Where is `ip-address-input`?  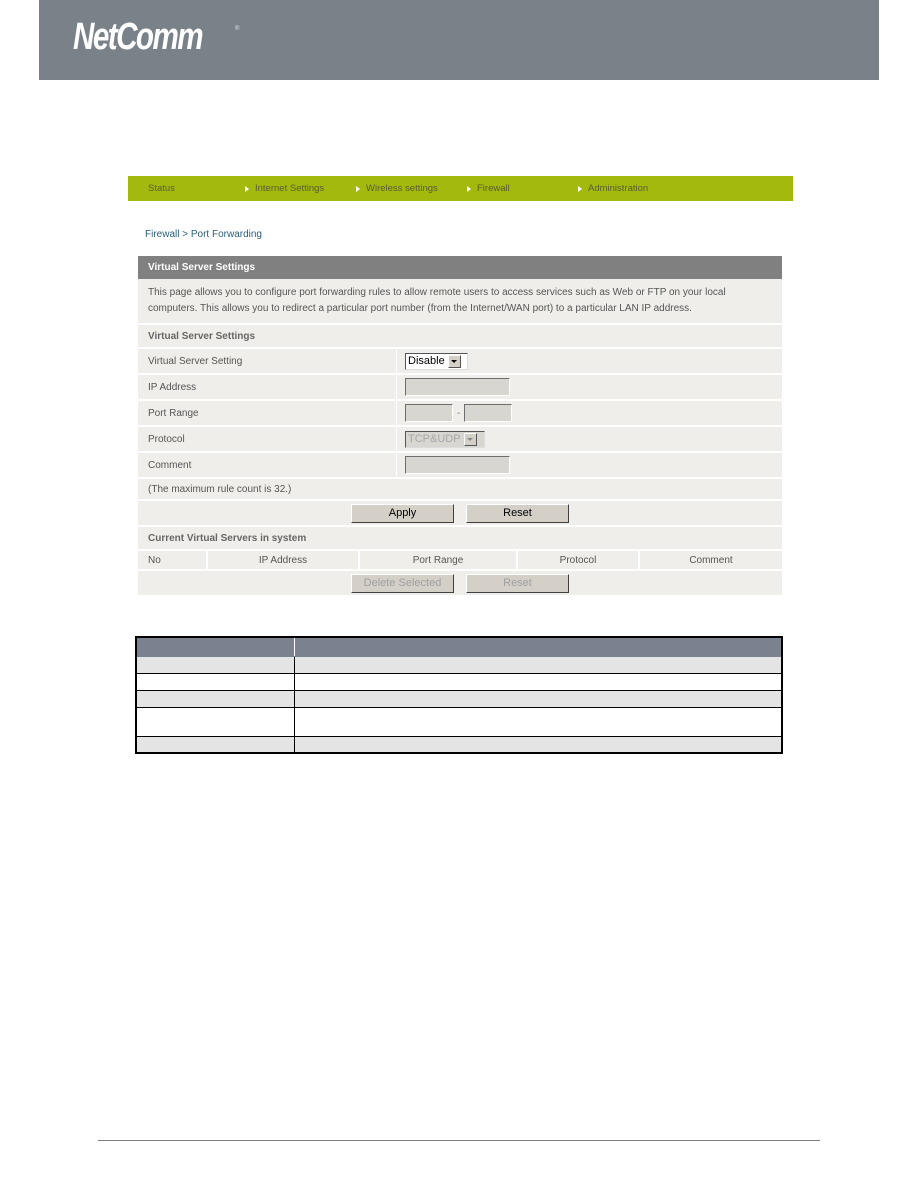 ip-address-input is located at coordinates (457, 387).